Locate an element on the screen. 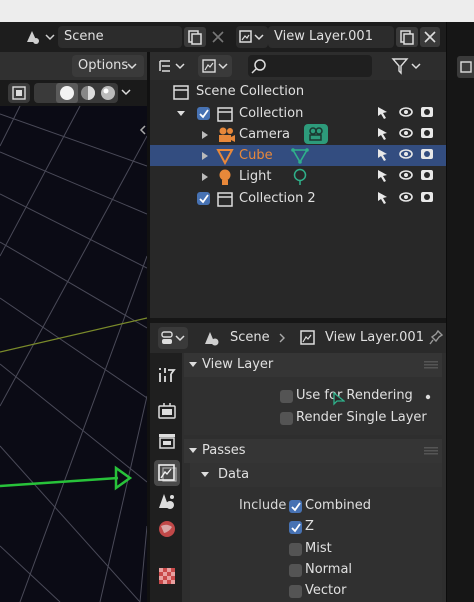 Image resolution: width=474 pixels, height=602 pixels. outliner-item-label: Collection 2 is located at coordinates (277, 198).